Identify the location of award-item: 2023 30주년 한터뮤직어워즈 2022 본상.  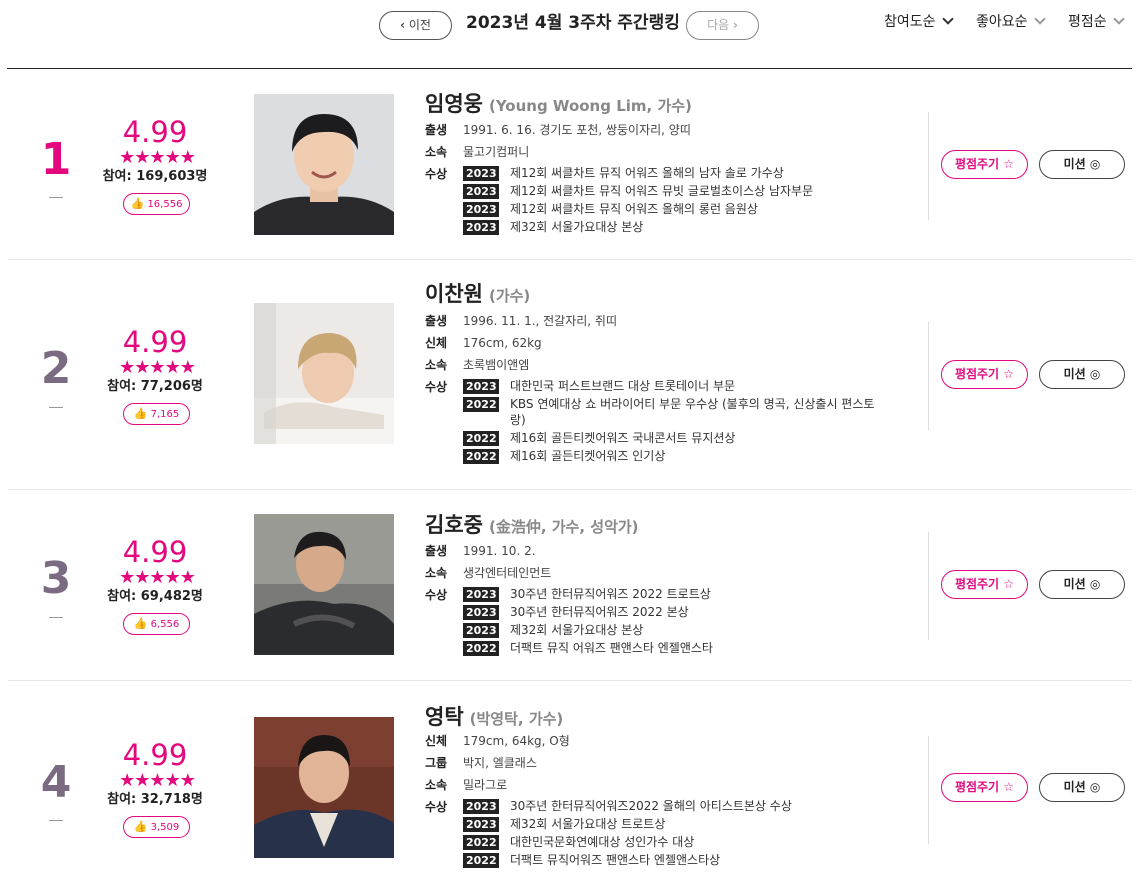
(588, 612).